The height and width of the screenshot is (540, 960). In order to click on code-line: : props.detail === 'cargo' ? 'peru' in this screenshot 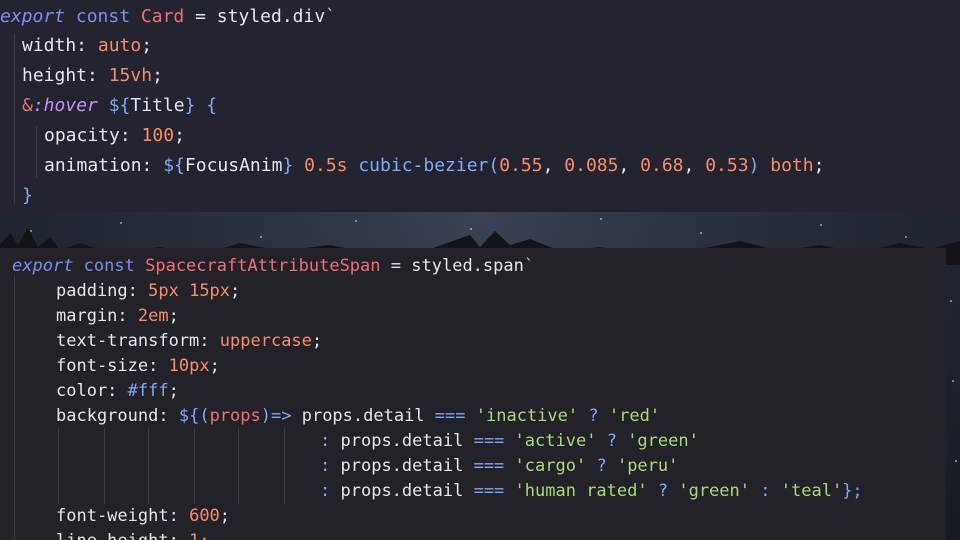, I will do `click(499, 466)`.